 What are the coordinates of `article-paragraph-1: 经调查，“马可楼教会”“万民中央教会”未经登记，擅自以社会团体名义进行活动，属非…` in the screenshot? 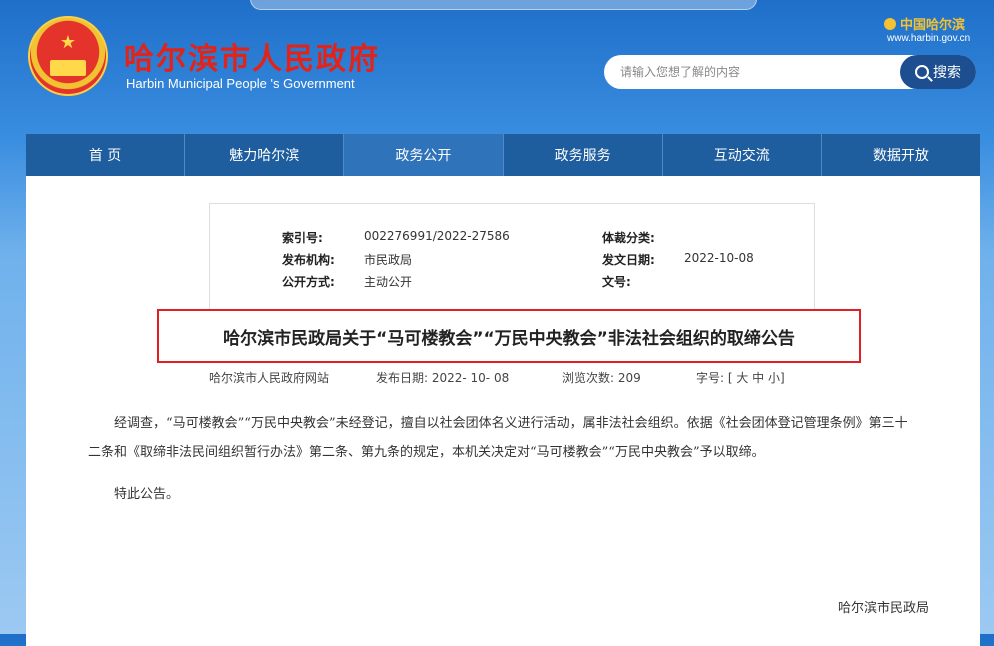 It's located at (498, 438).